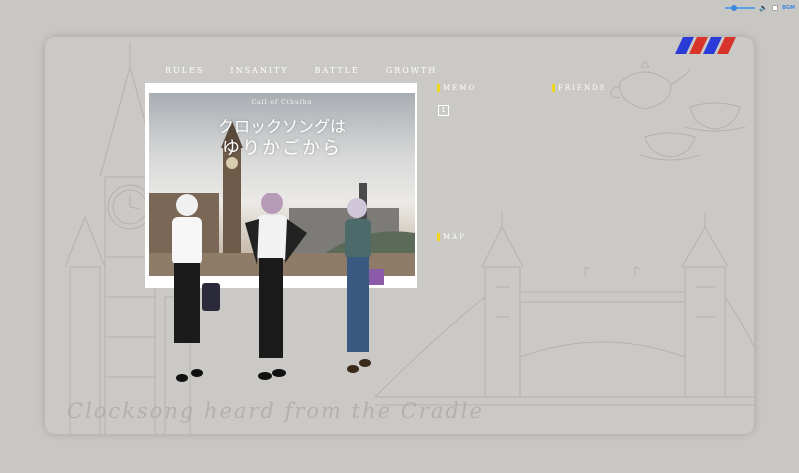  I want to click on nav-rules: RULES, so click(184, 70).